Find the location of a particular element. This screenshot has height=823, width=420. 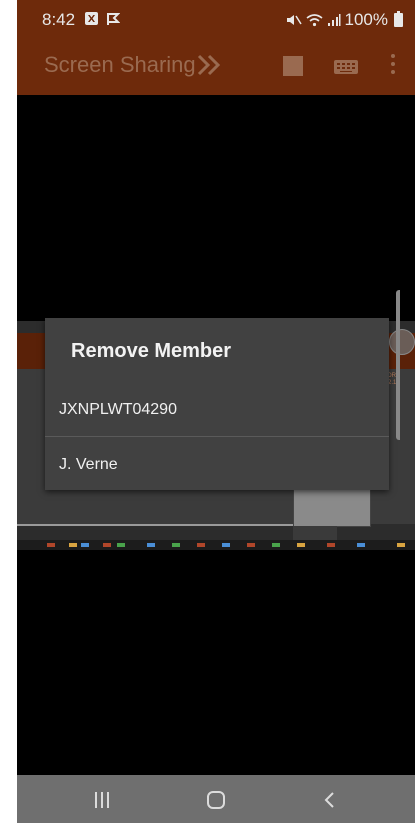

remote-taskbar is located at coordinates (216, 545).